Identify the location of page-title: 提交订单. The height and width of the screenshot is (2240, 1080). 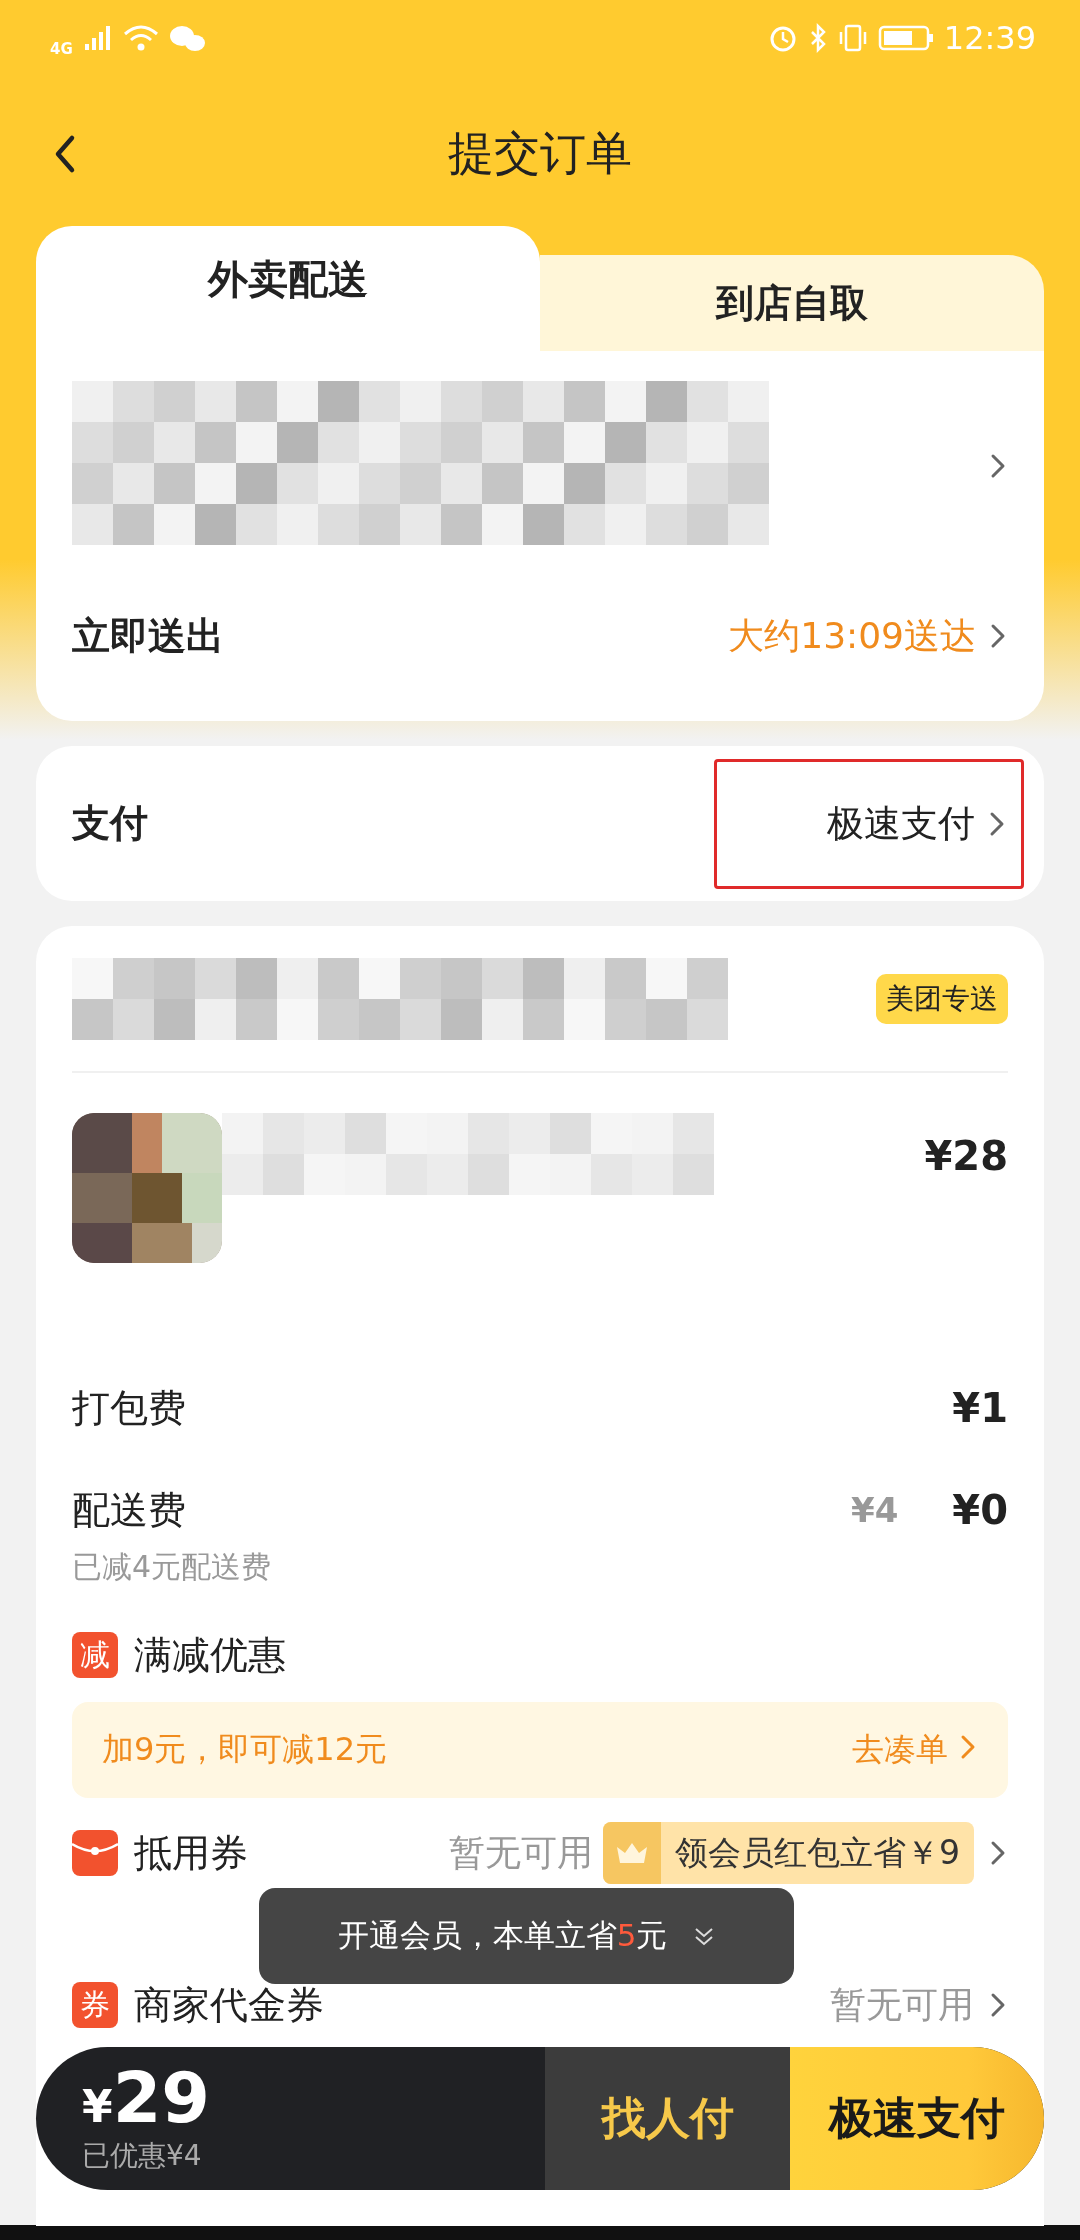
(540, 153).